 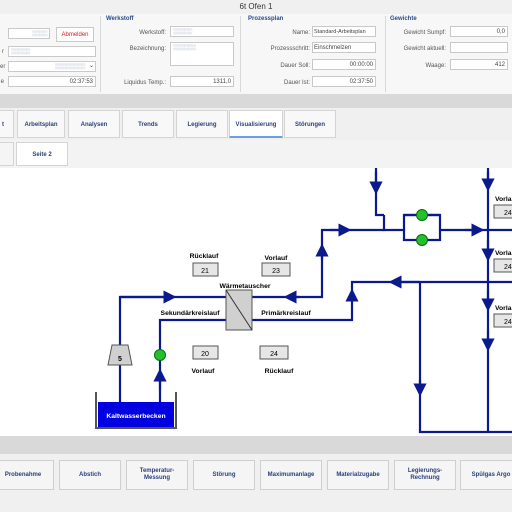 What do you see at coordinates (91, 65) in the screenshot?
I see `chevron-down-icon: ⌄` at bounding box center [91, 65].